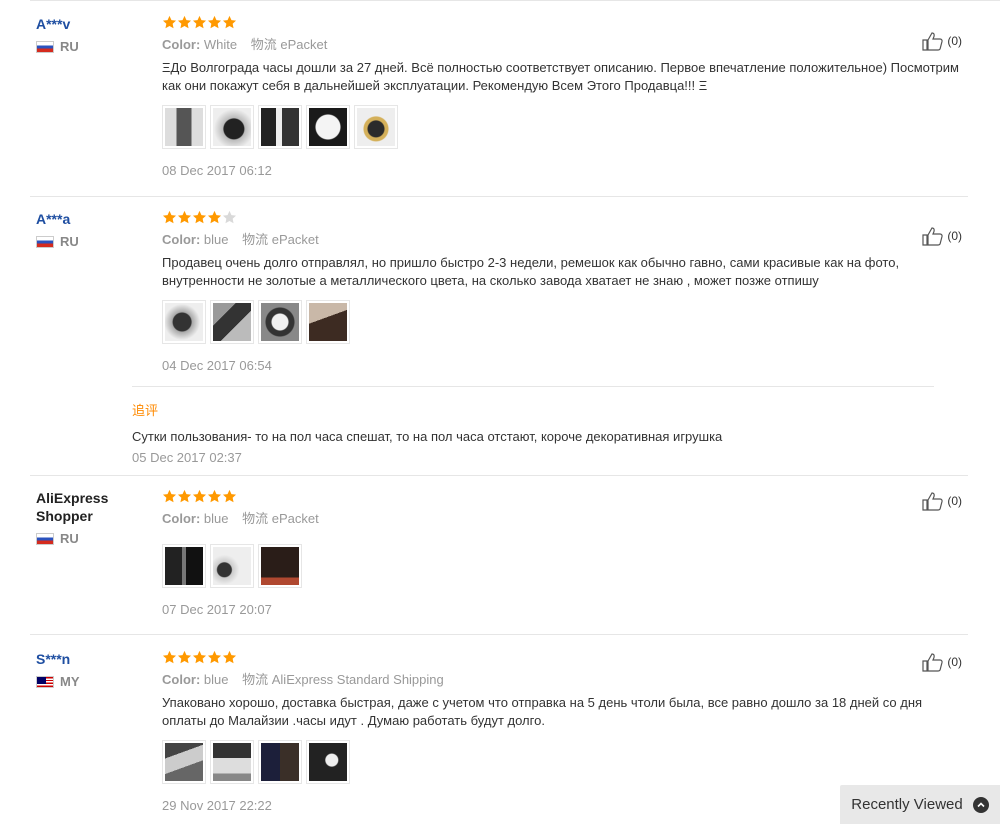  Describe the element at coordinates (45, 681) in the screenshot. I see `malaysia-flag-icon` at that location.